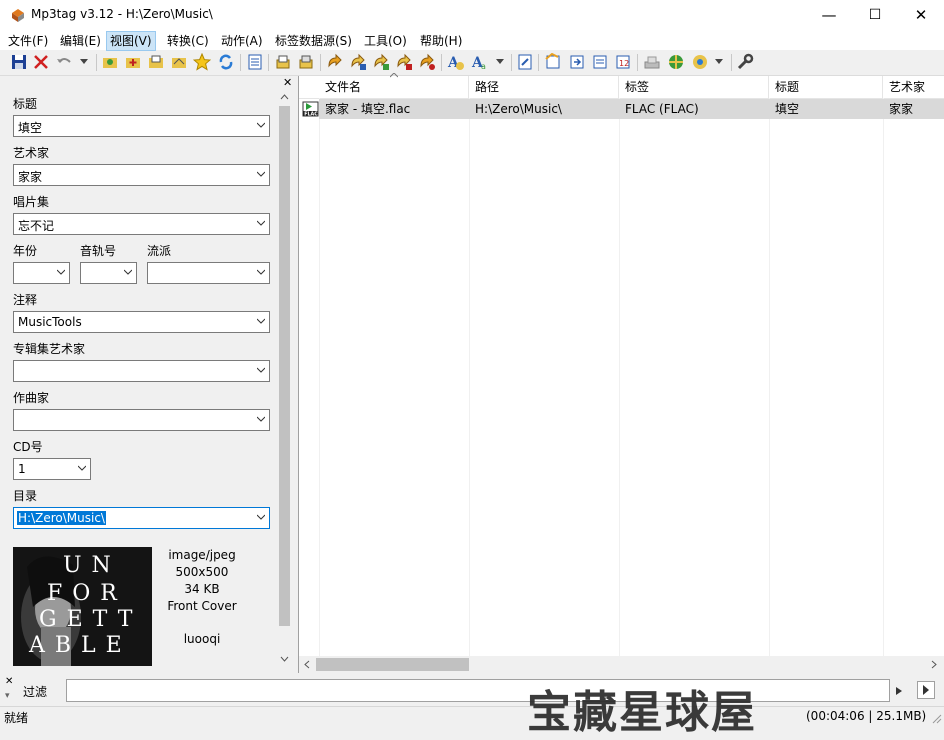 Image resolution: width=944 pixels, height=740 pixels. I want to click on album-cover: UN FOR GETT ABLE, so click(82, 606).